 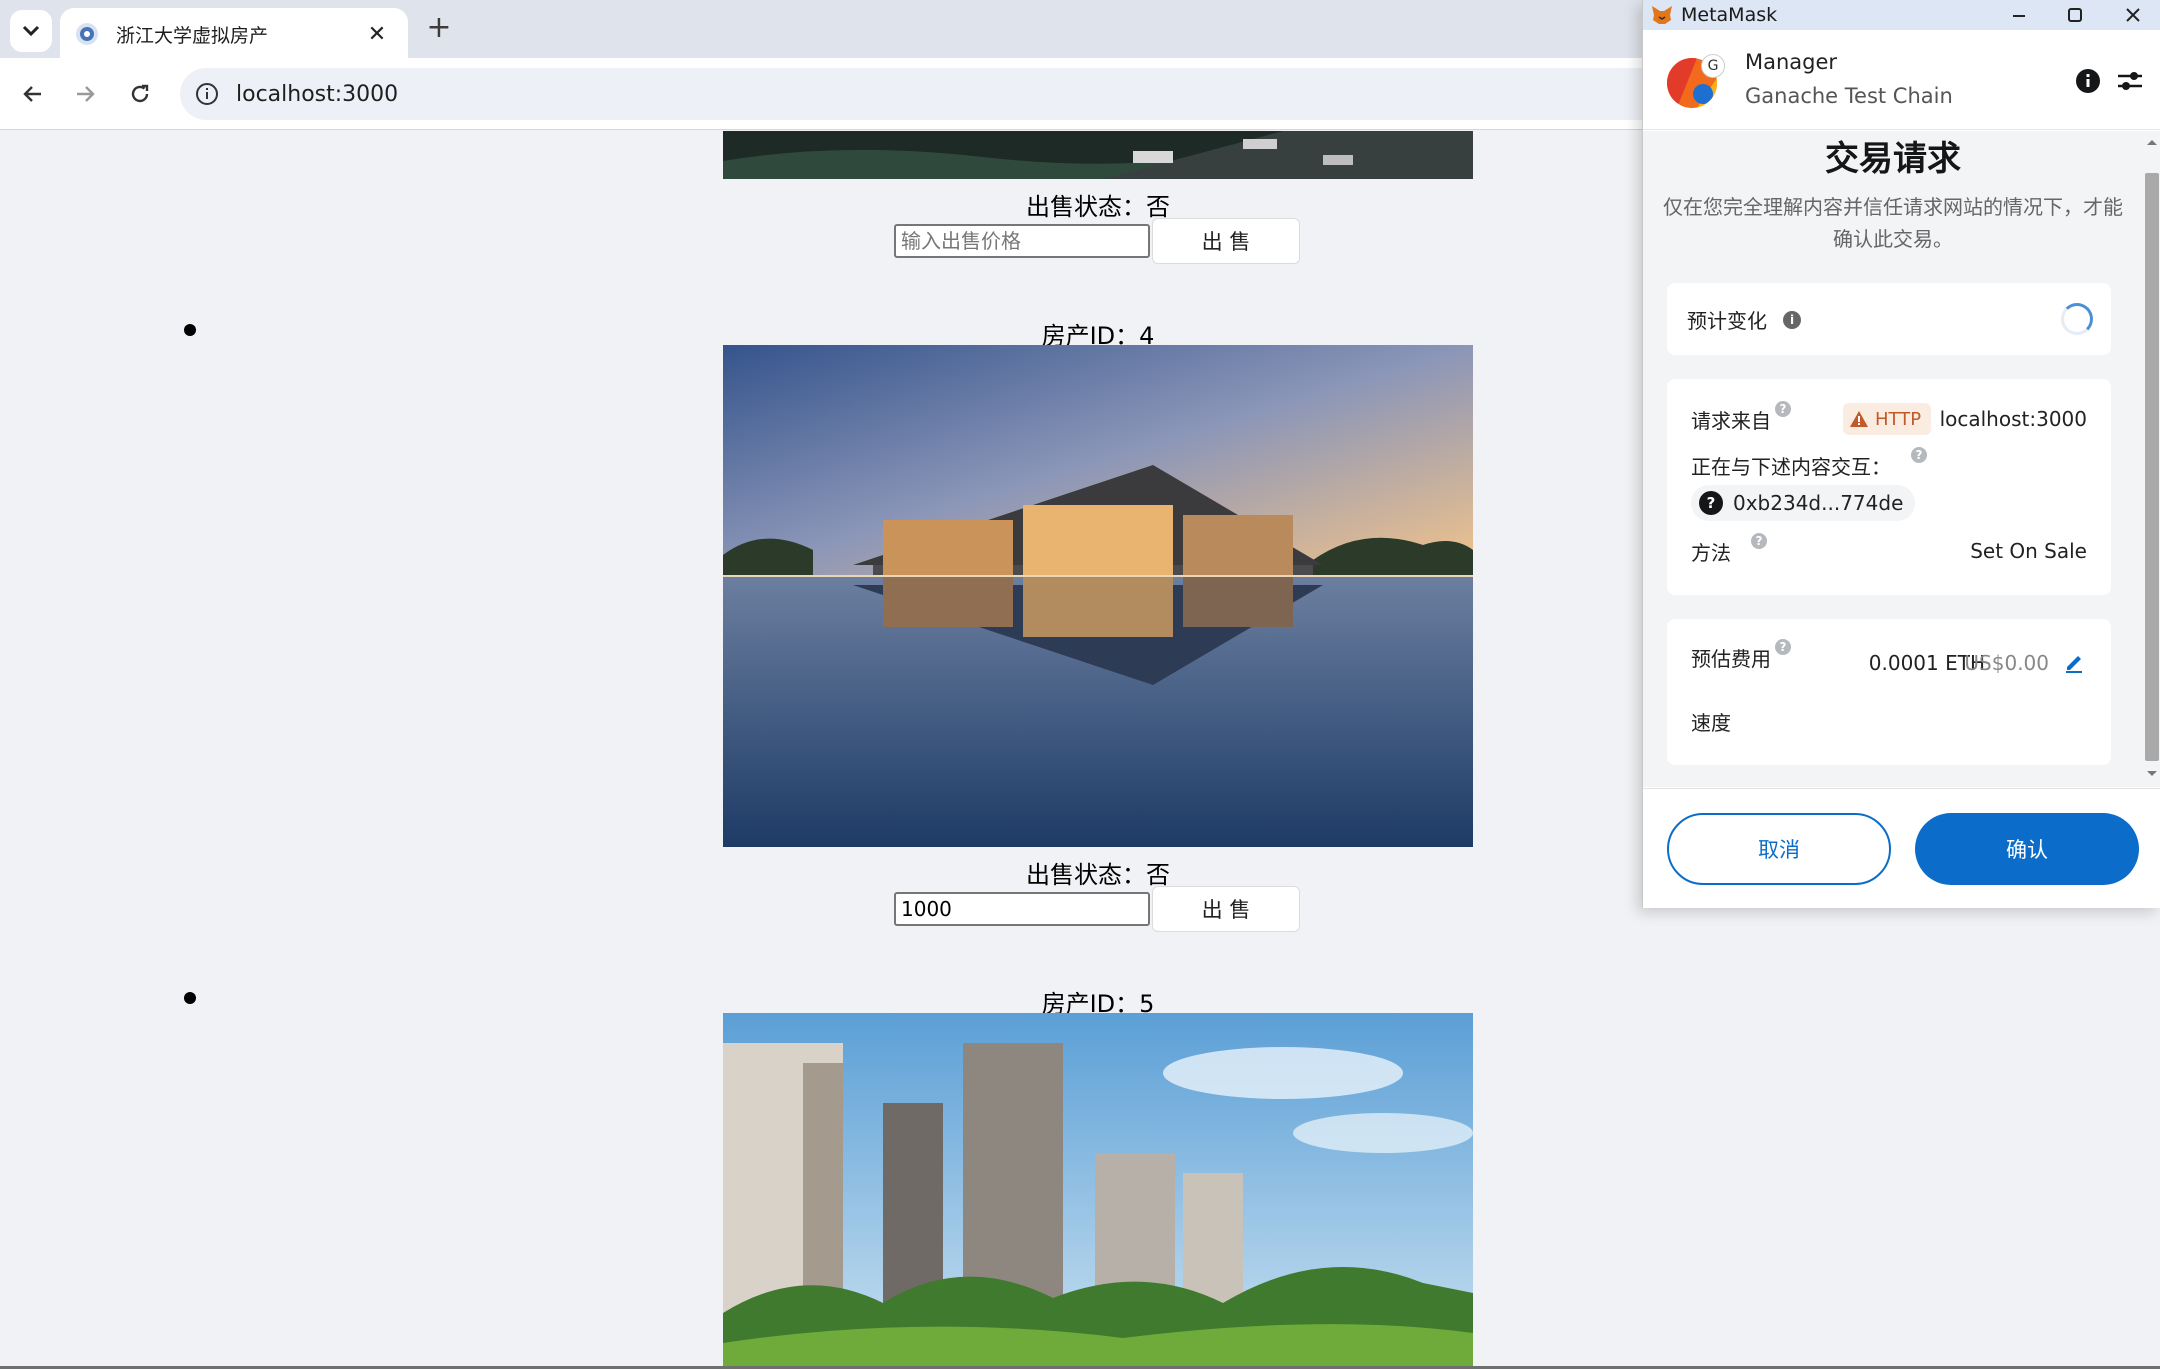 What do you see at coordinates (377, 34) in the screenshot?
I see `close-tab-icon: ✕` at bounding box center [377, 34].